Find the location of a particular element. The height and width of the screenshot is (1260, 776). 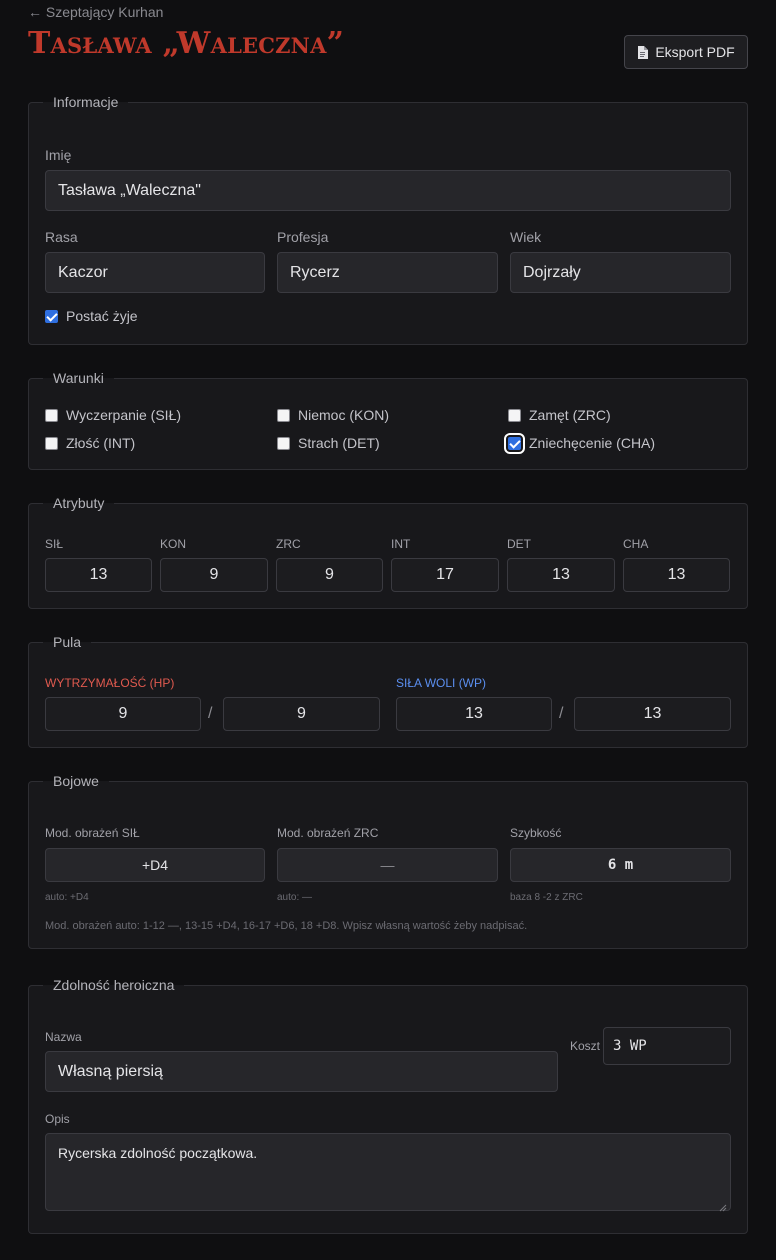

condition-label: Wyczerpanie (SIŁ) is located at coordinates (124, 415).